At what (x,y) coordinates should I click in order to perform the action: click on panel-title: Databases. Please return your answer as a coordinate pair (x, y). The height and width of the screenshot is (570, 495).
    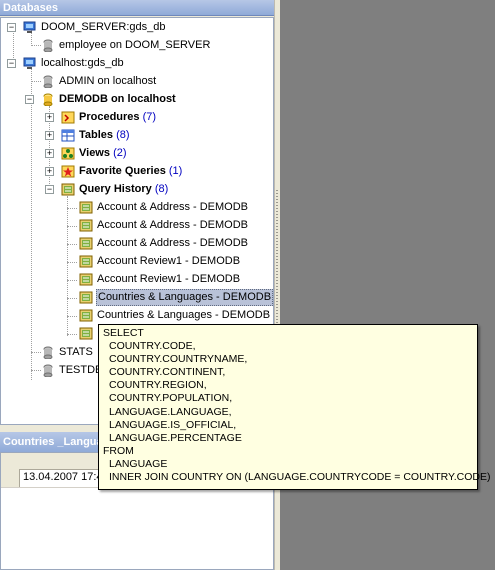
    Looking at the image, I should click on (137, 8).